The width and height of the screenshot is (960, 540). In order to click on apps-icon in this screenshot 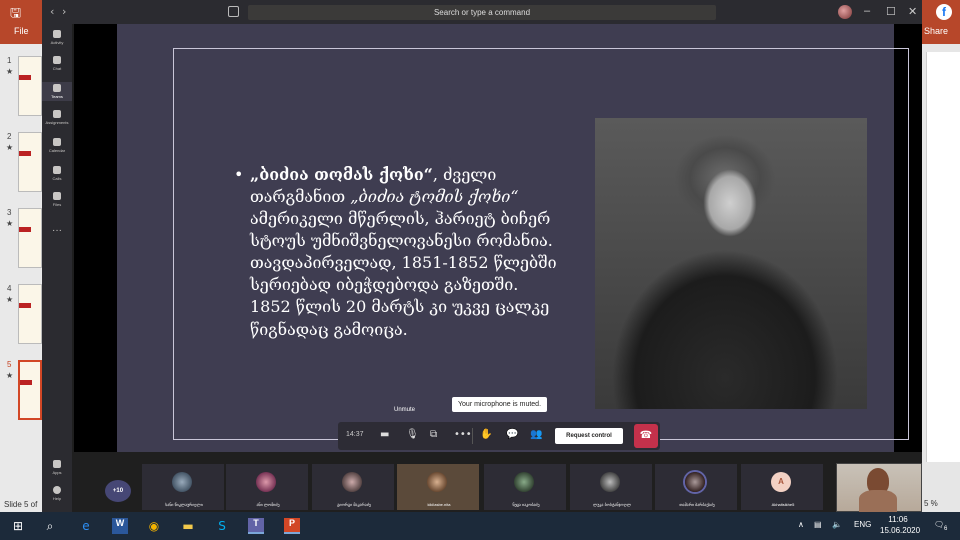, I will do `click(57, 464)`.